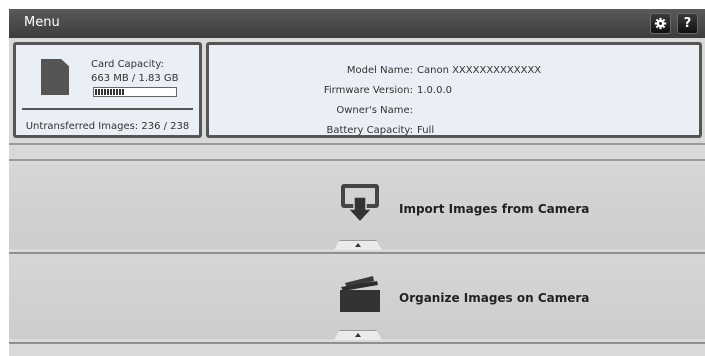 This screenshot has width=705, height=356. I want to click on card-divider, so click(107, 109).